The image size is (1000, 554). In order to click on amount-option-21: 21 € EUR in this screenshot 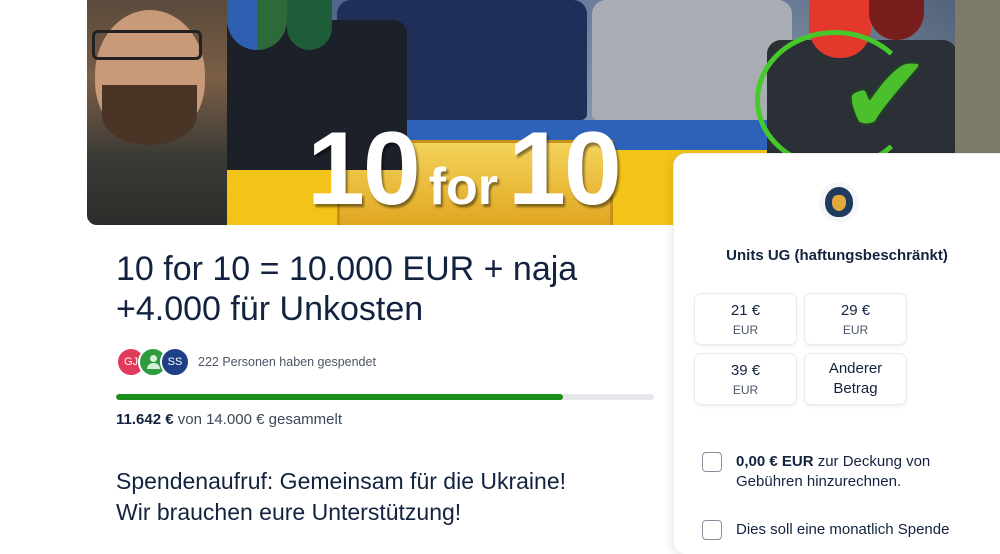, I will do `click(745, 319)`.